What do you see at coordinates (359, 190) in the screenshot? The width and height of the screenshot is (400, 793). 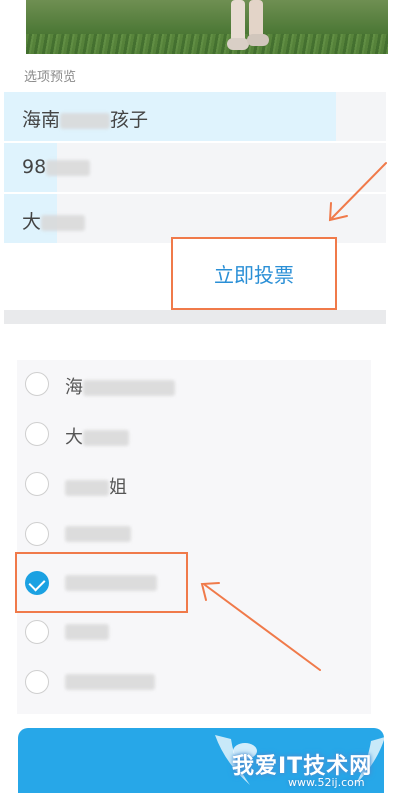 I see `arrow-to-vote-button` at bounding box center [359, 190].